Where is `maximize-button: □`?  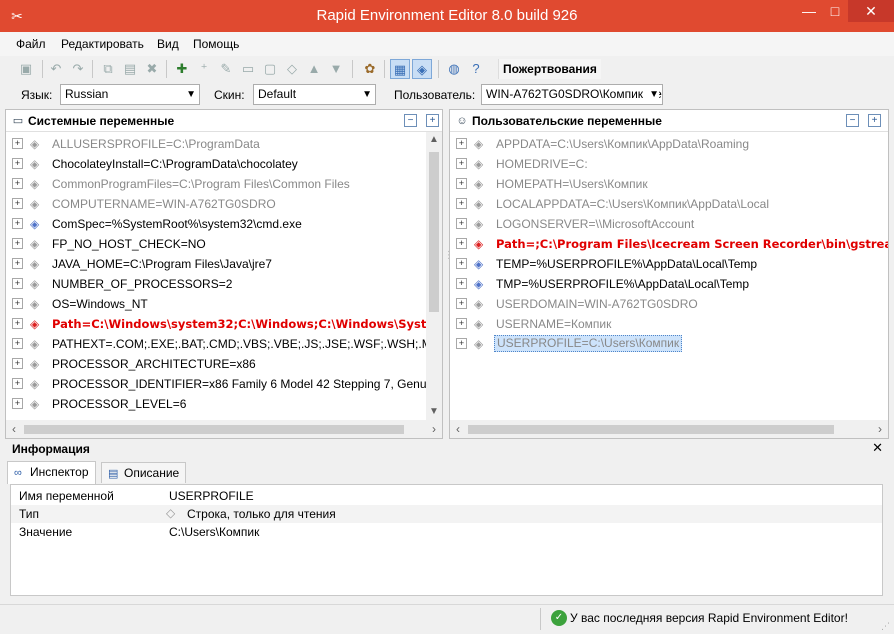
maximize-button: □ is located at coordinates (835, 11).